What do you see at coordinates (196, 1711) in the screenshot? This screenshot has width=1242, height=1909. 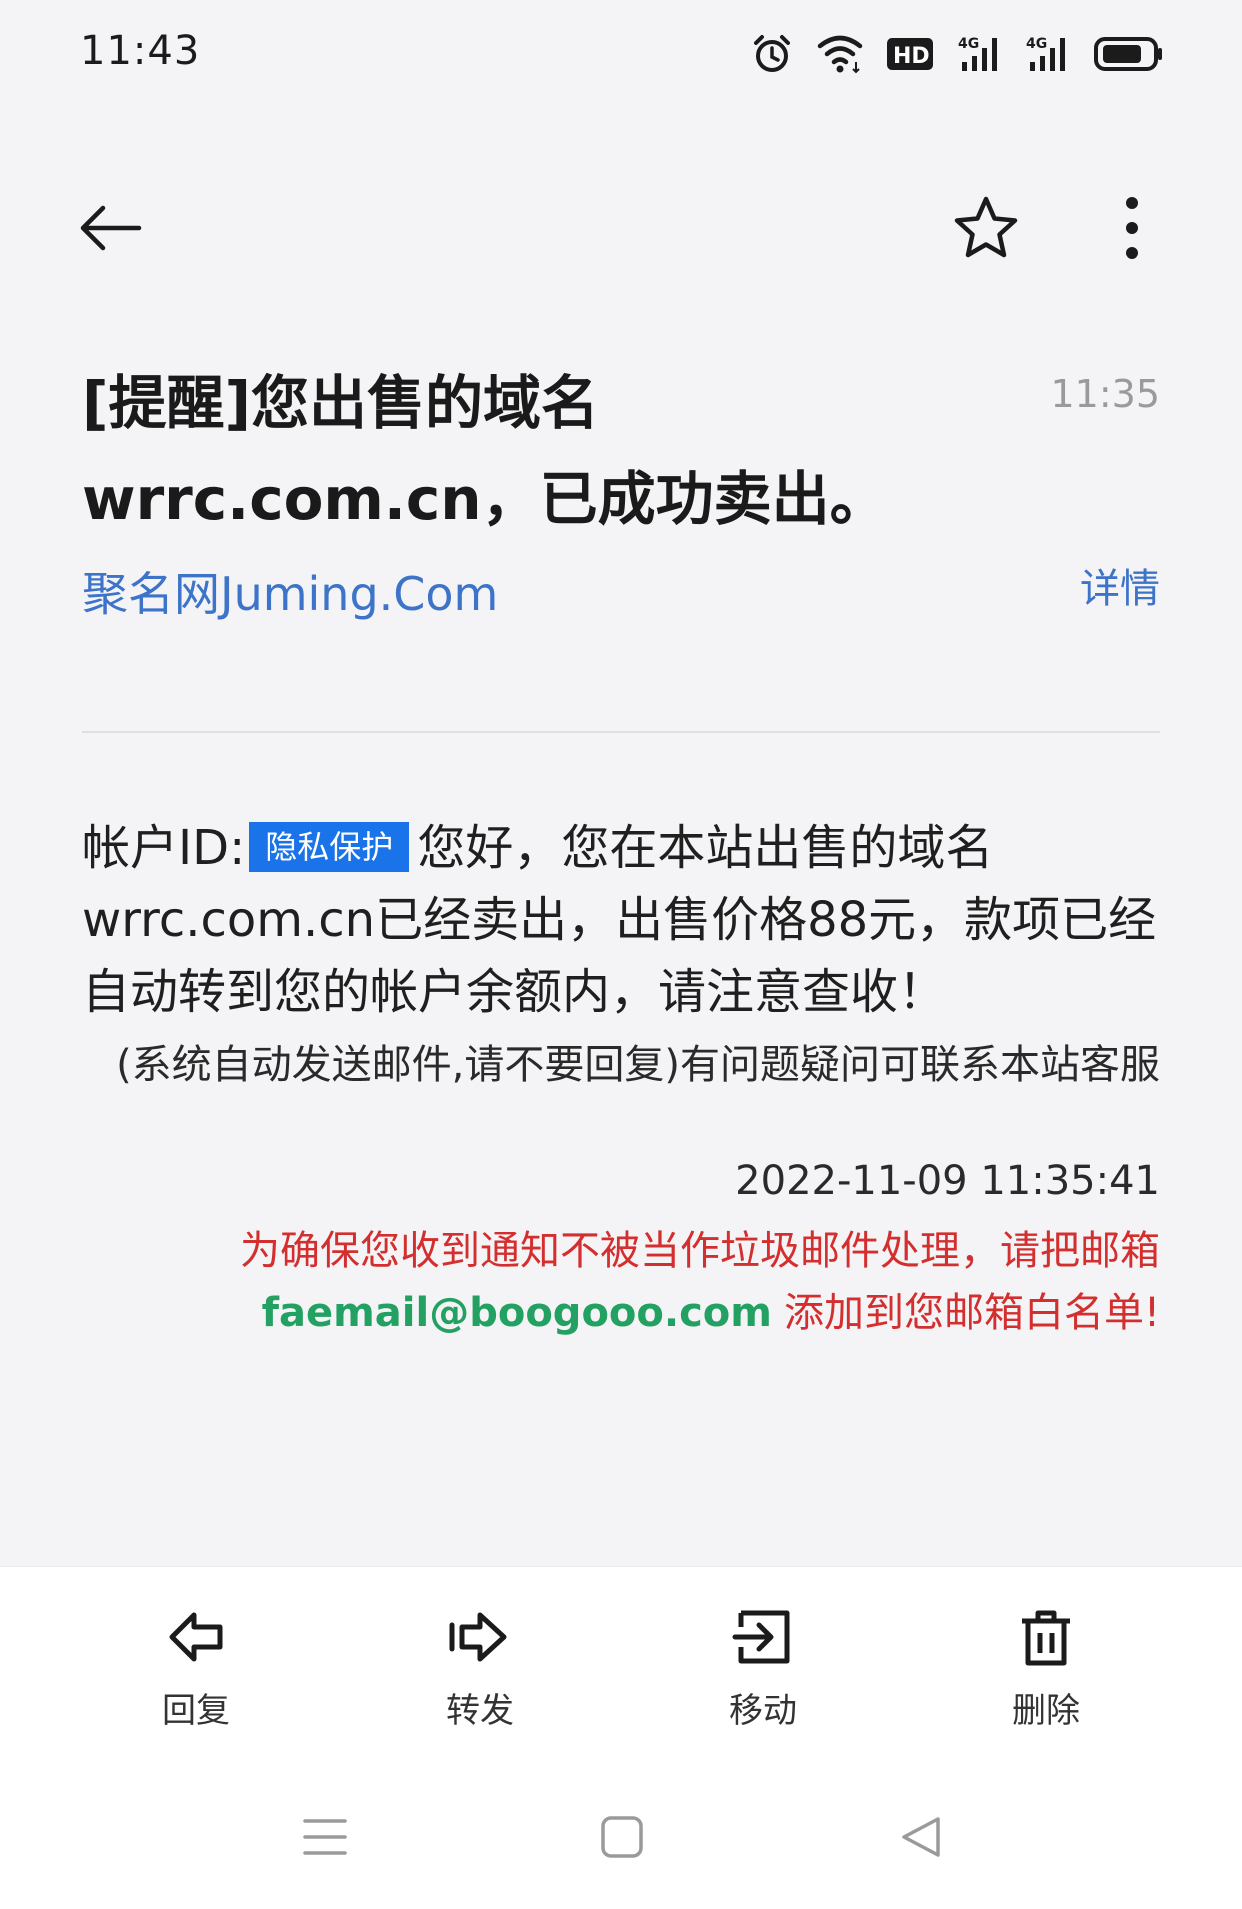 I see `reply-label: 回复` at bounding box center [196, 1711].